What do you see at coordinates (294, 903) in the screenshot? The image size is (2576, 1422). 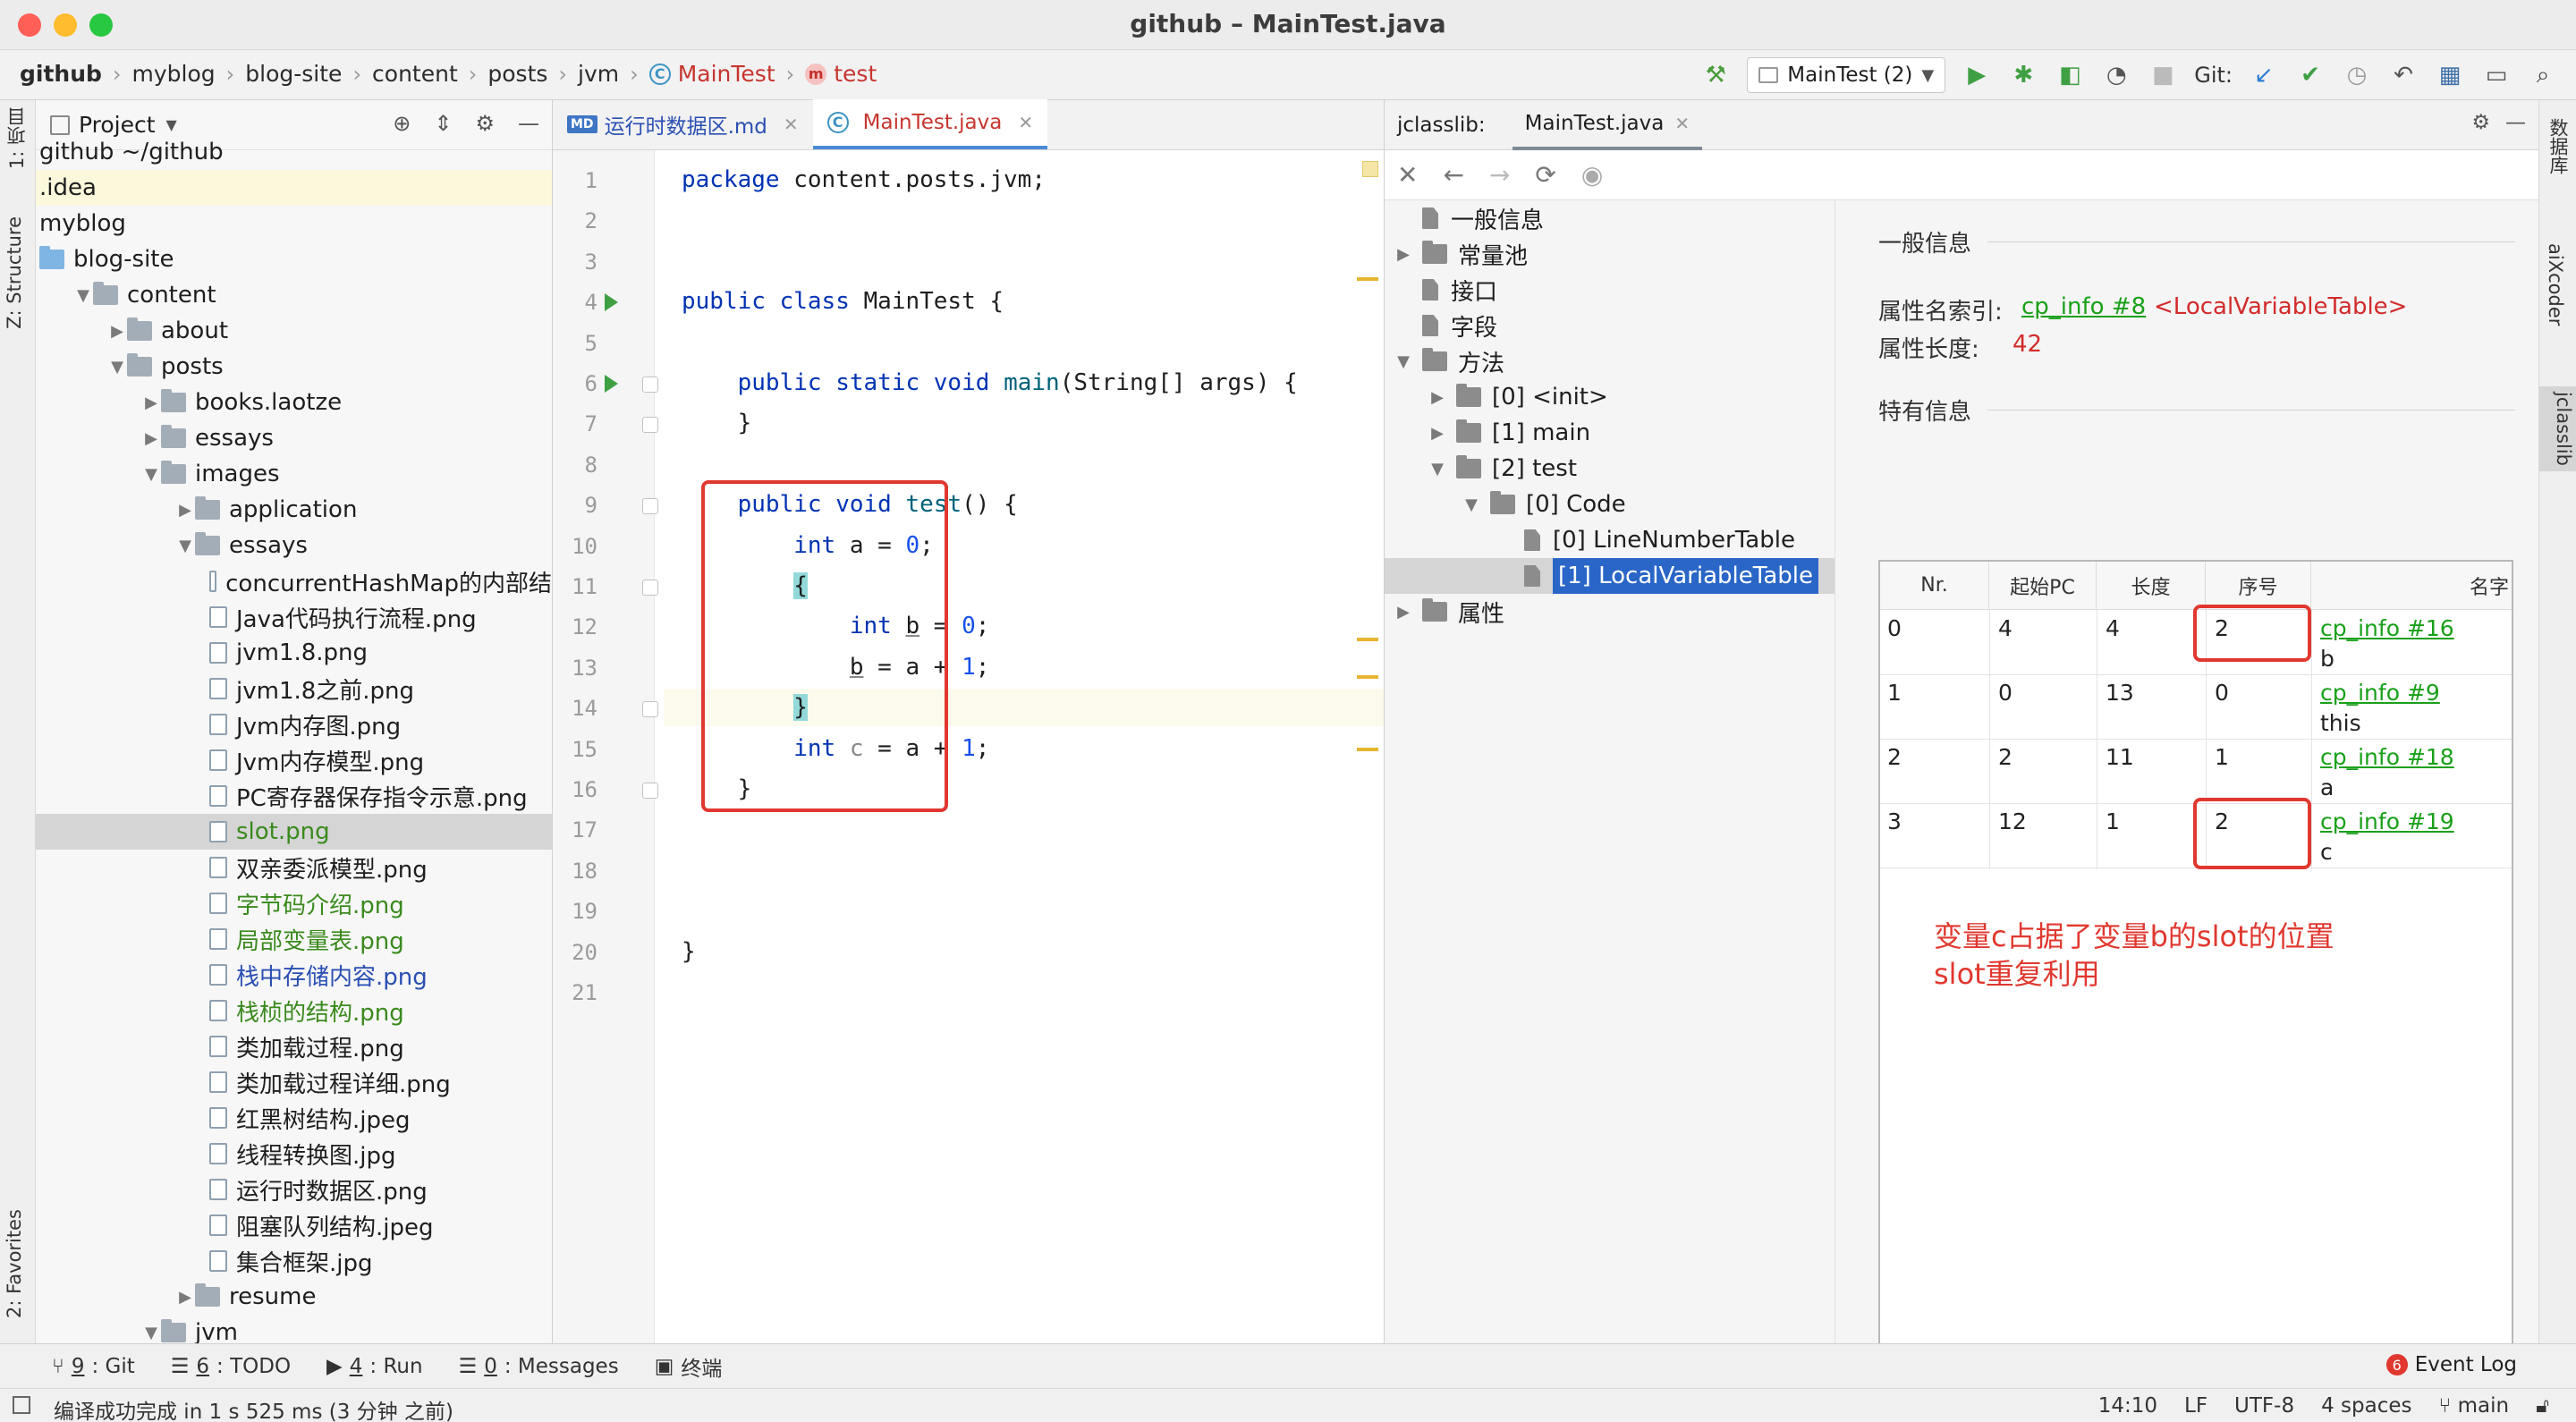 I see `tree-item: 字节码介绍.png` at bounding box center [294, 903].